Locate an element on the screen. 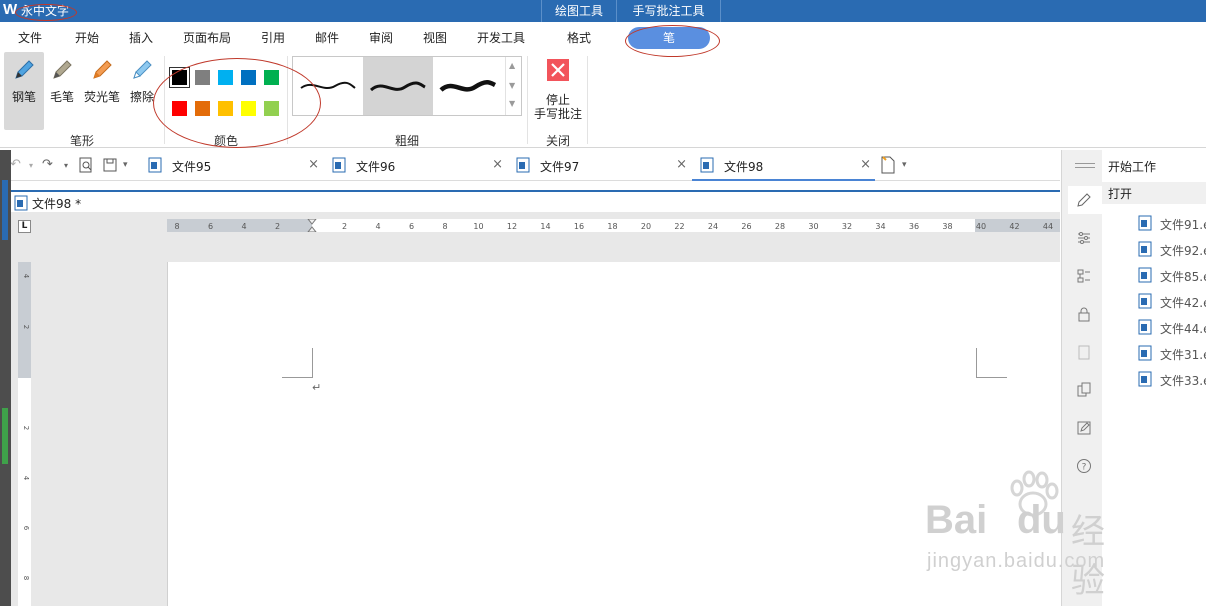 Image resolution: width=1206 pixels, height=609 pixels. redo-dropdown-icon: ▾ is located at coordinates (66, 165).